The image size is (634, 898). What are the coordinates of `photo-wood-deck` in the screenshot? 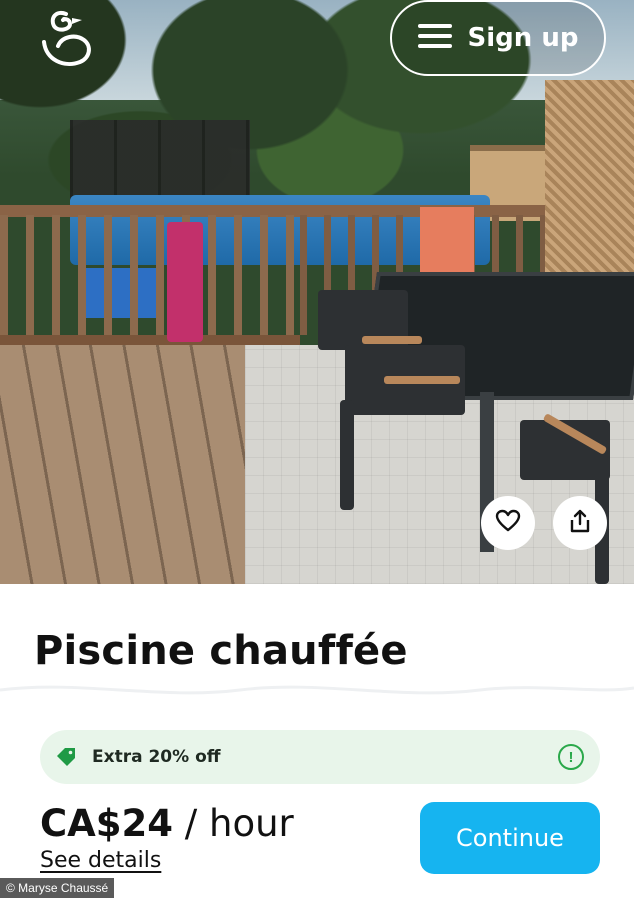 It's located at (140, 464).